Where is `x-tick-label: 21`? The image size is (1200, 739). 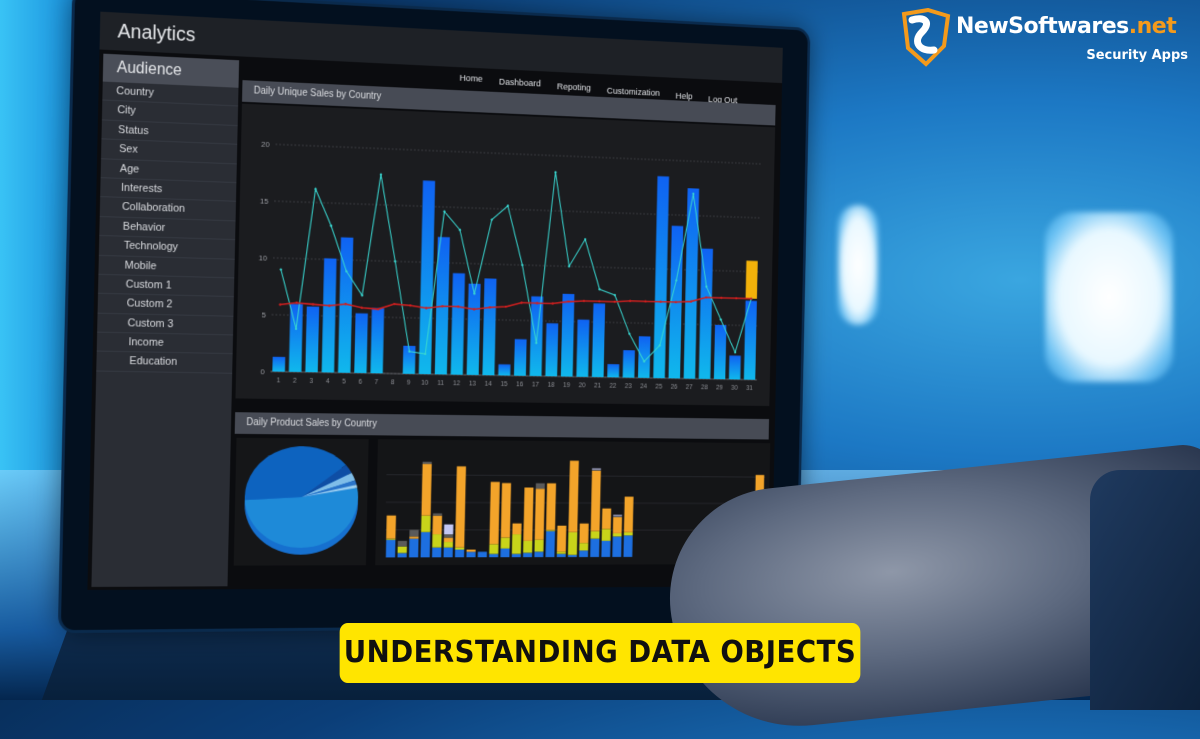 x-tick-label: 21 is located at coordinates (597, 386).